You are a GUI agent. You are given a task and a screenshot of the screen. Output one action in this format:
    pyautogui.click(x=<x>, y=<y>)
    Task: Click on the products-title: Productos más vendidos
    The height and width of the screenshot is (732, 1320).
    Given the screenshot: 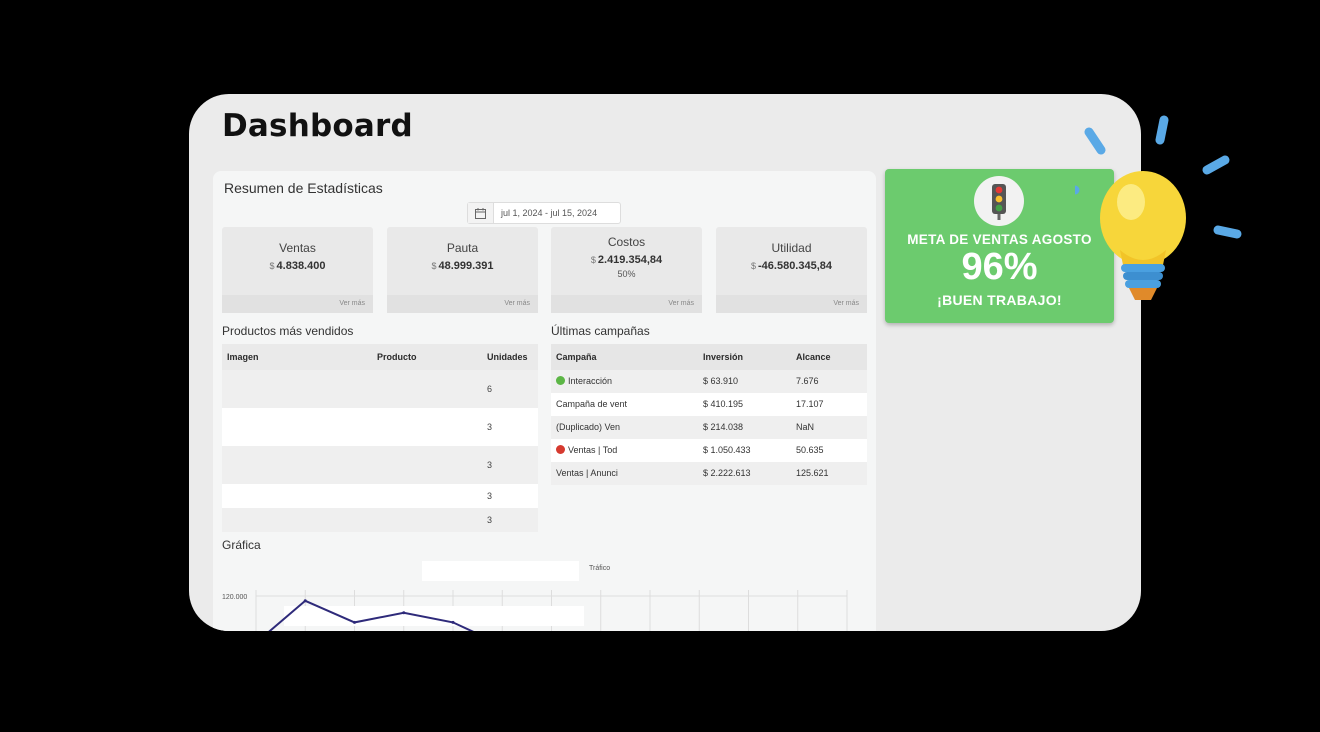 What is the action you would take?
    pyautogui.click(x=288, y=331)
    